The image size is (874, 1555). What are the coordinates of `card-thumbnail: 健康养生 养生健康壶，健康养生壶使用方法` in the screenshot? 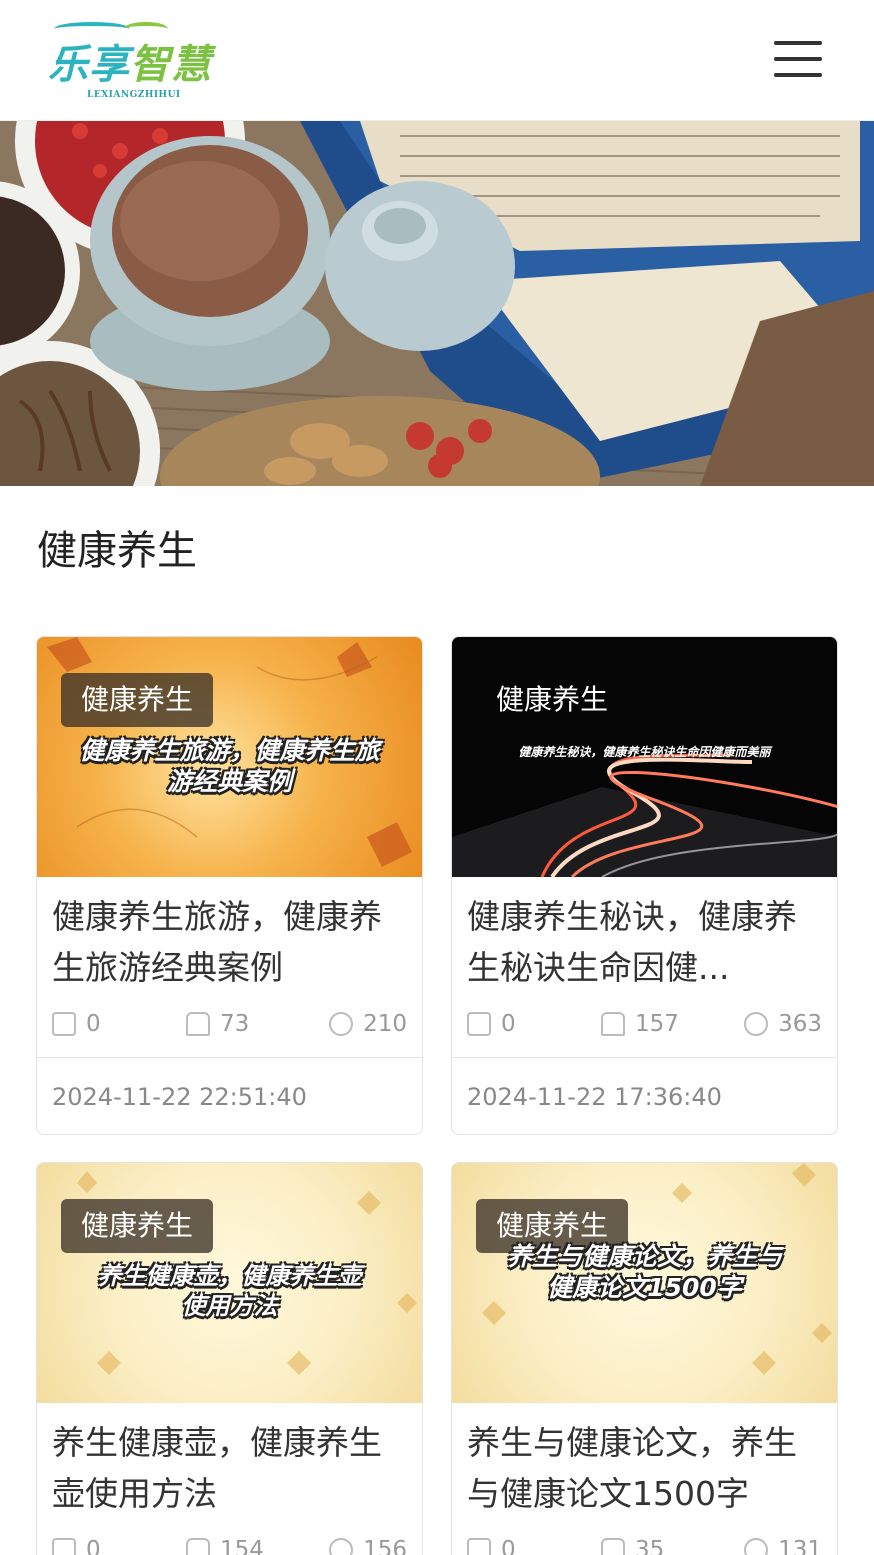 It's located at (229, 1283).